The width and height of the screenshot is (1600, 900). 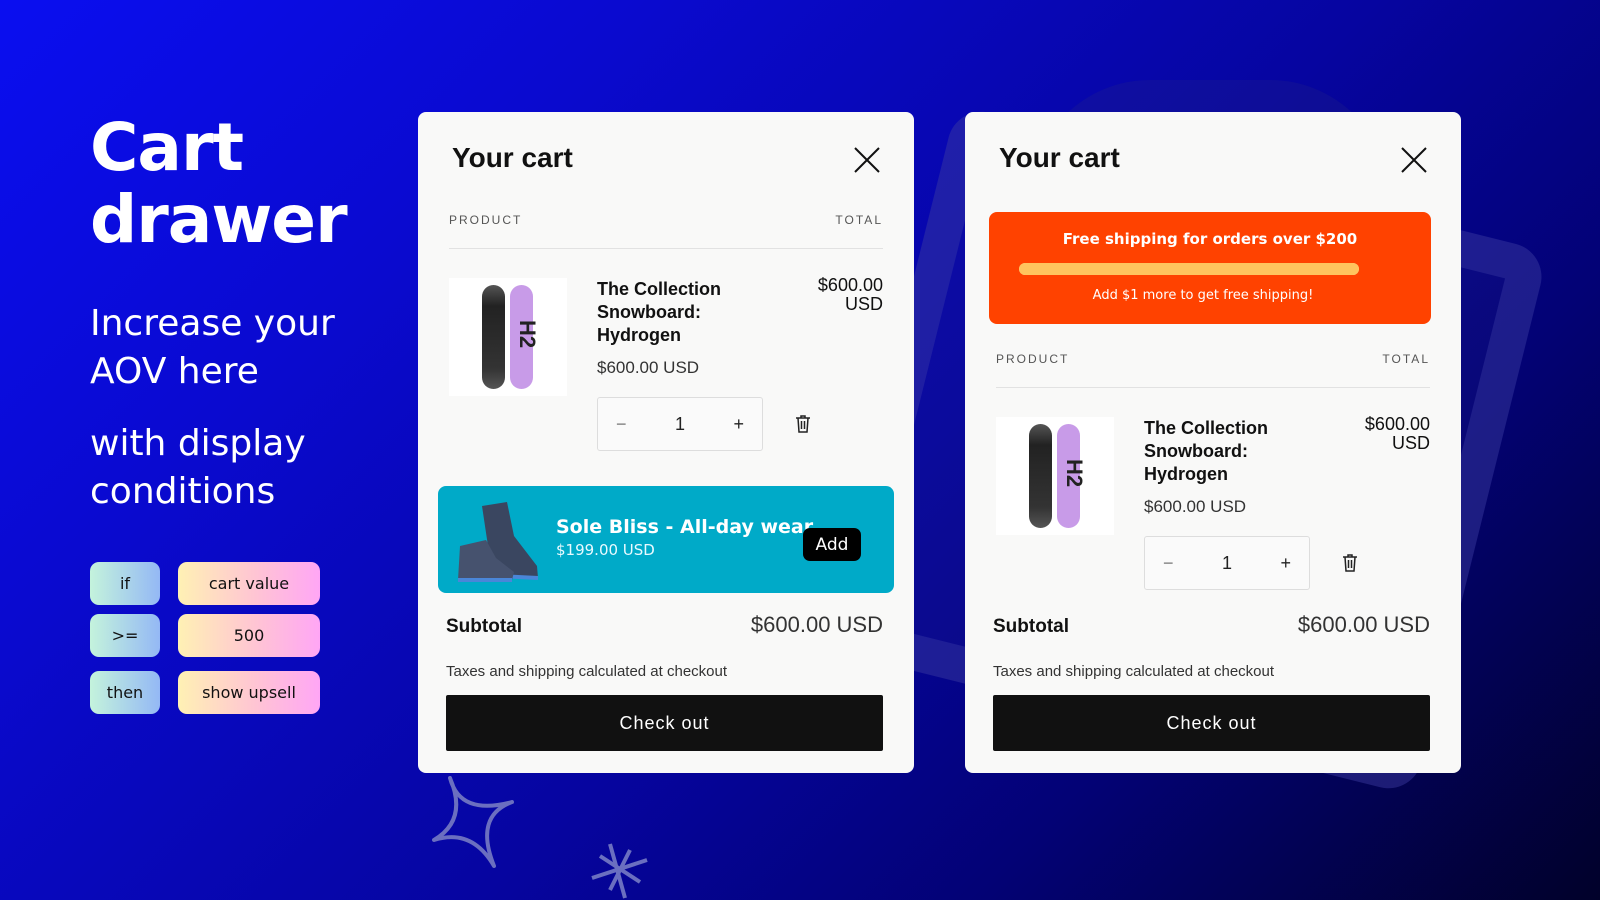 What do you see at coordinates (198, 443) in the screenshot?
I see `hero-subtitle-line: with display` at bounding box center [198, 443].